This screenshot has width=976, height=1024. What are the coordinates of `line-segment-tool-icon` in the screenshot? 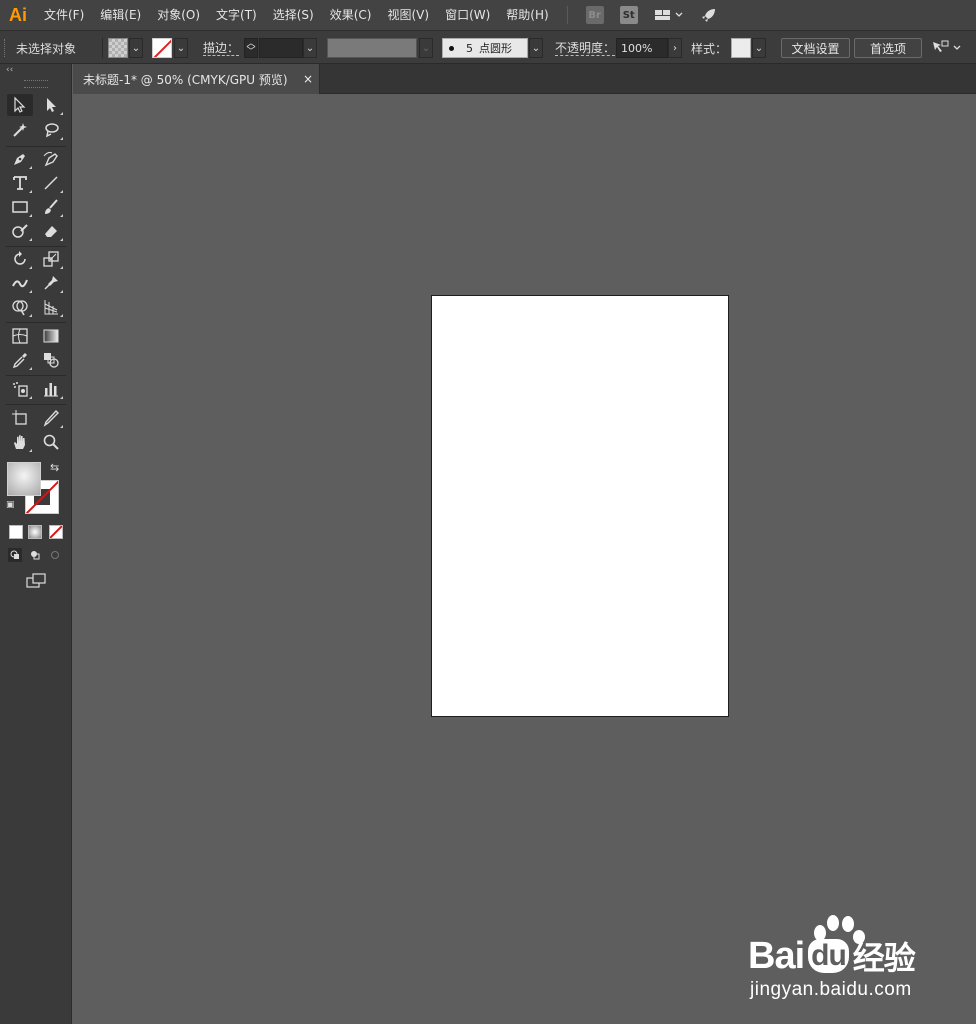 It's located at (51, 183).